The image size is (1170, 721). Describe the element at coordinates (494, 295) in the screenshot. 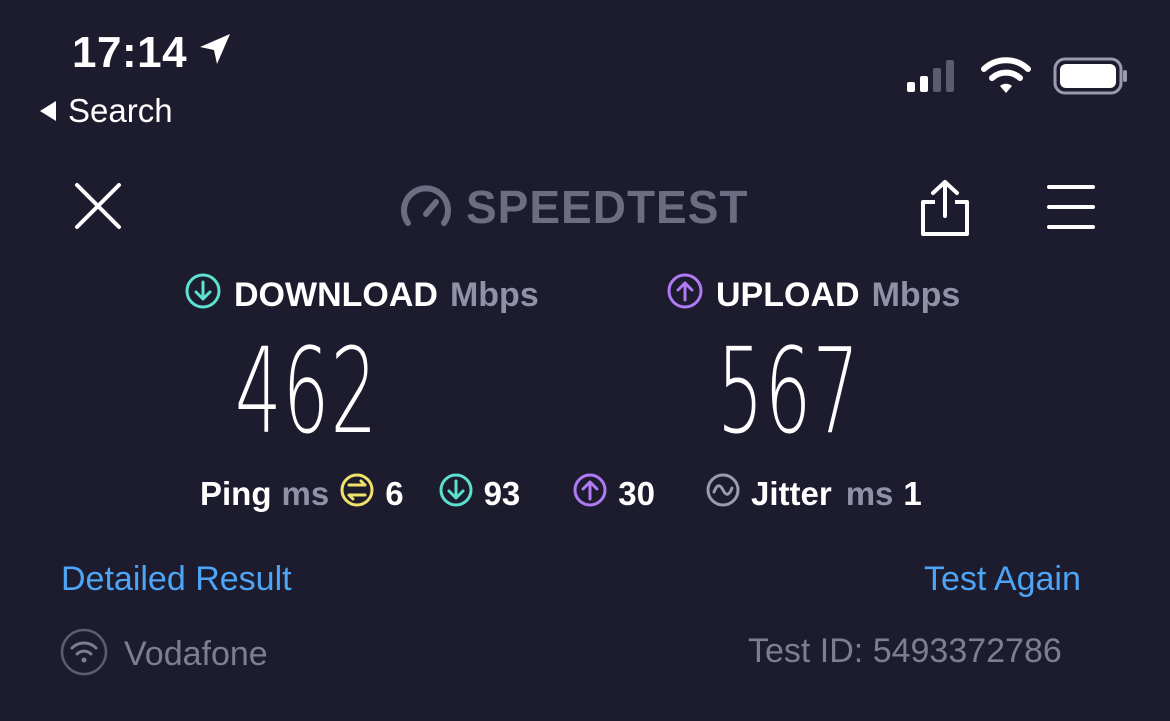

I see `download-unit: Mbps` at that location.